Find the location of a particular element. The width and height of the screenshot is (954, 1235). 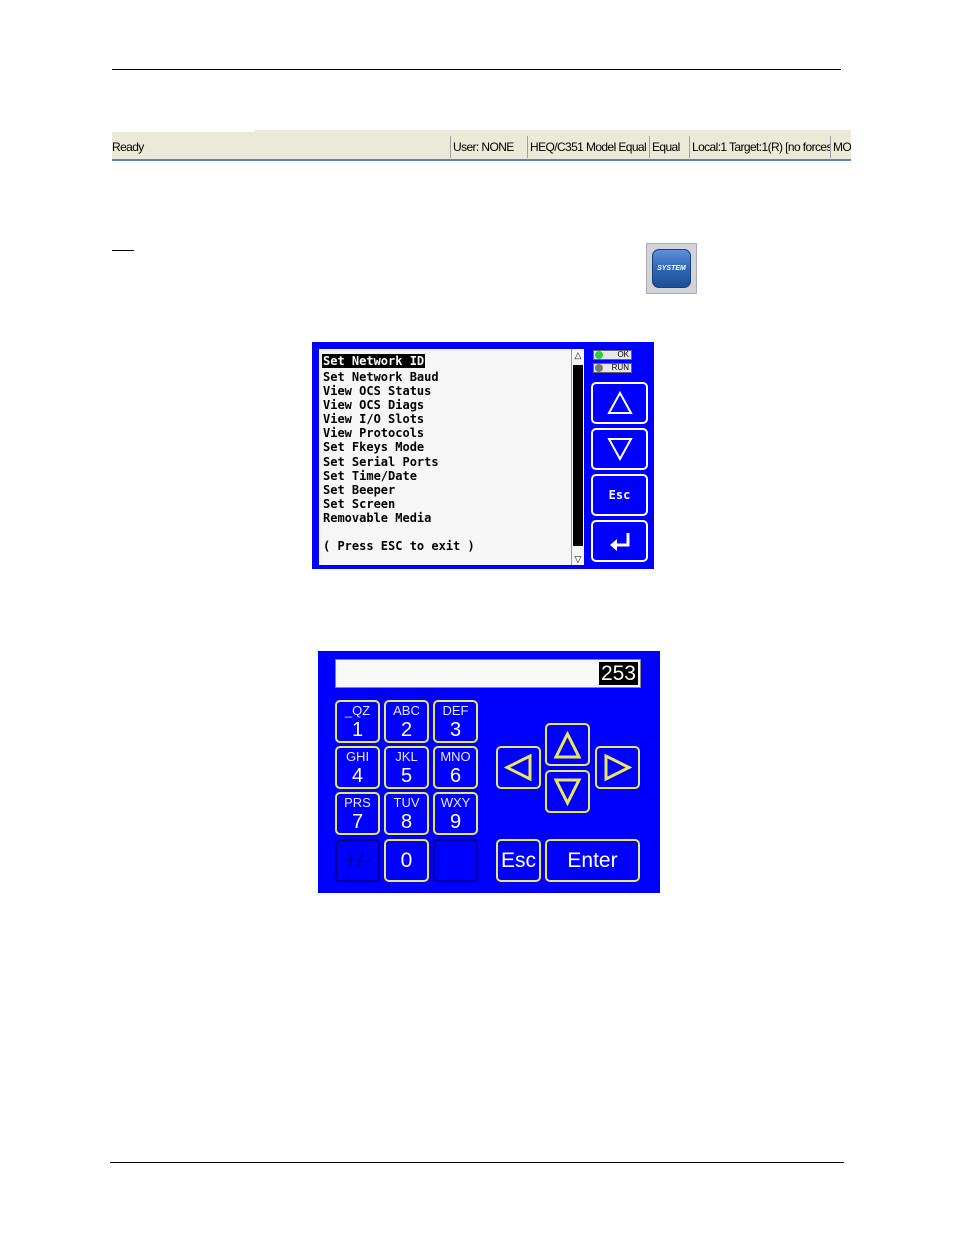

right-arrow-icon is located at coordinates (618, 767).